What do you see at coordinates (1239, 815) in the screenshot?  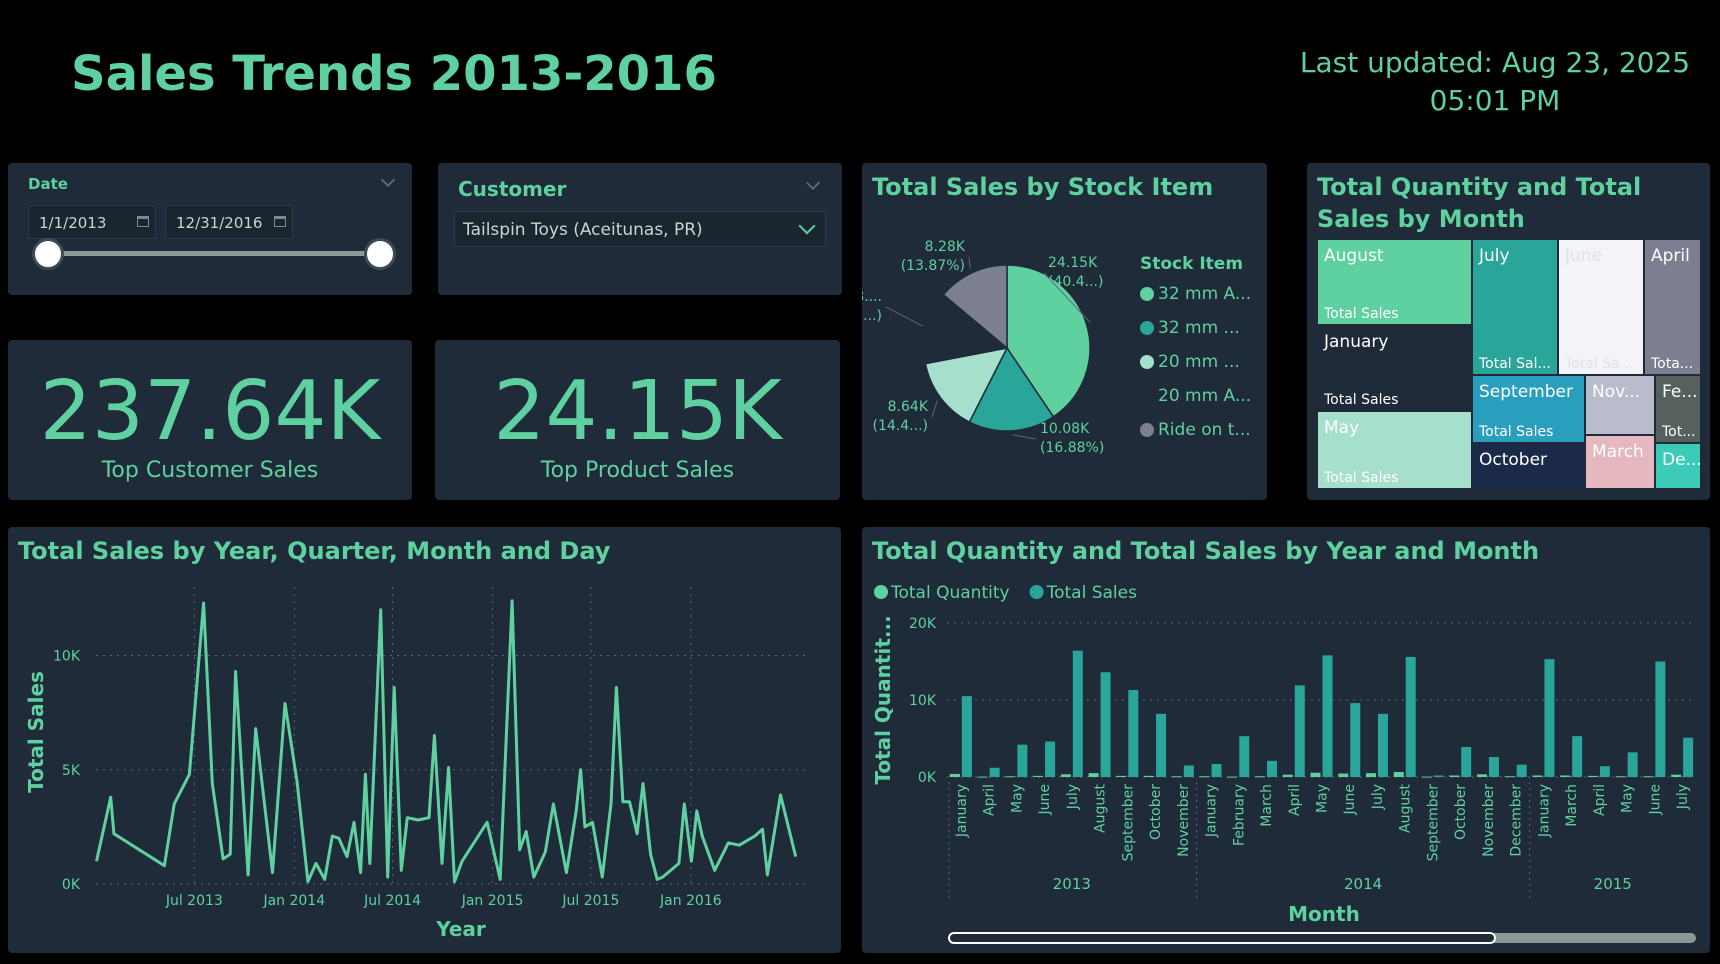 I see `bar-x-tick-label: February` at bounding box center [1239, 815].